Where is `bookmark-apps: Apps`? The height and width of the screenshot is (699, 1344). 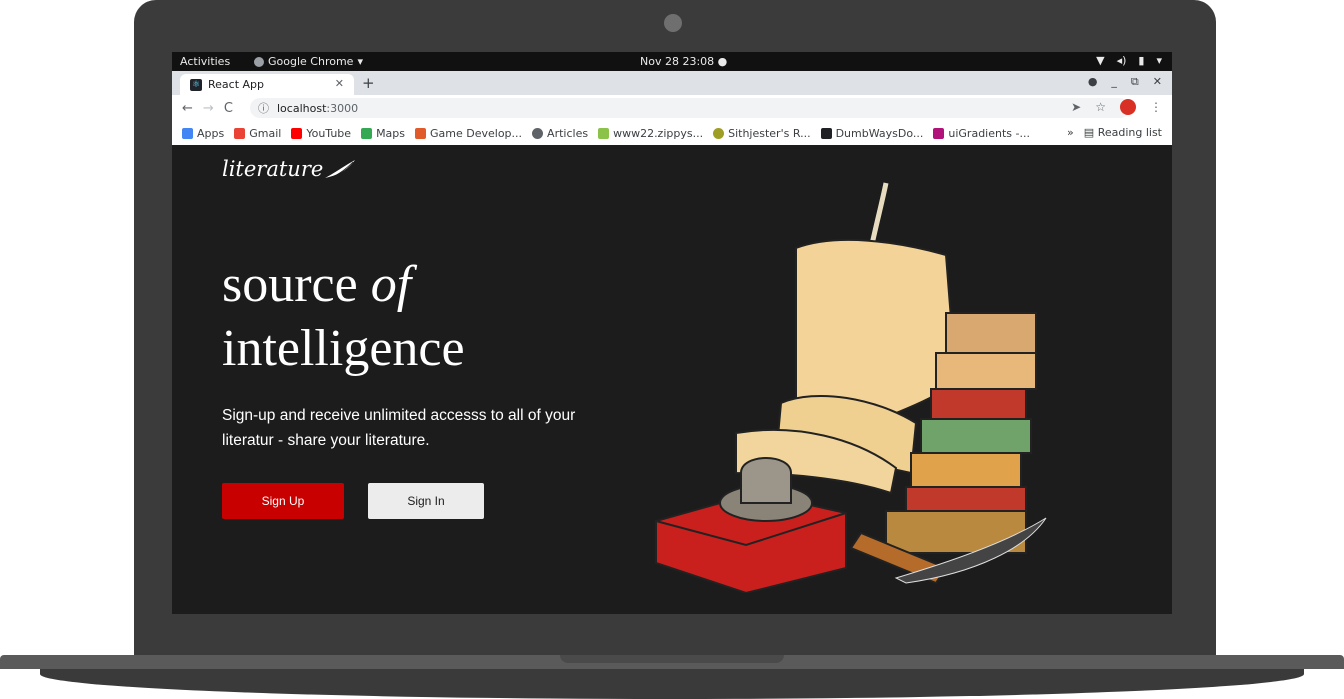
bookmark-apps: Apps is located at coordinates (203, 133).